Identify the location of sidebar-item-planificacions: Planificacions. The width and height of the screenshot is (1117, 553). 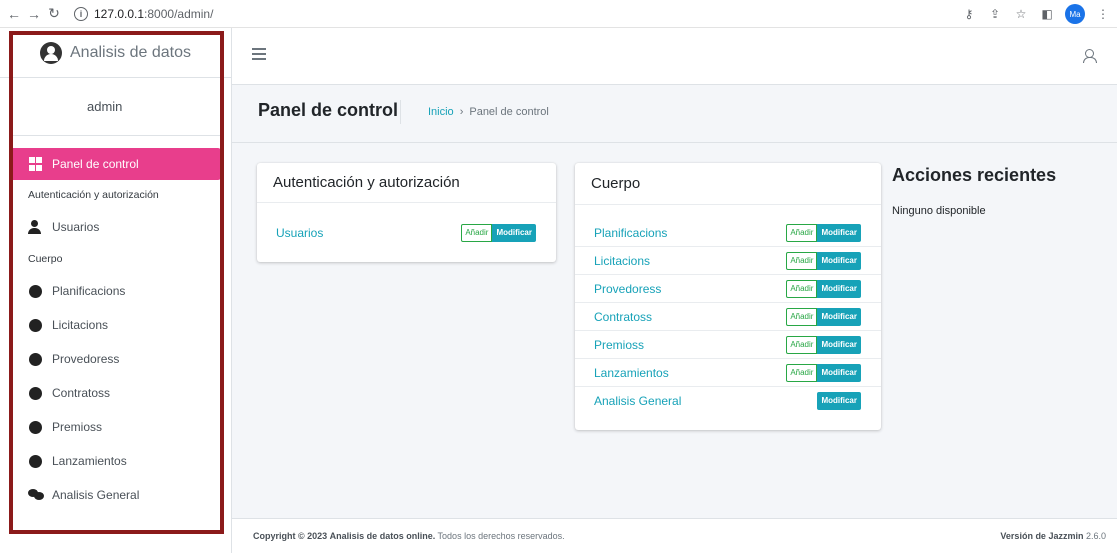
(115, 291).